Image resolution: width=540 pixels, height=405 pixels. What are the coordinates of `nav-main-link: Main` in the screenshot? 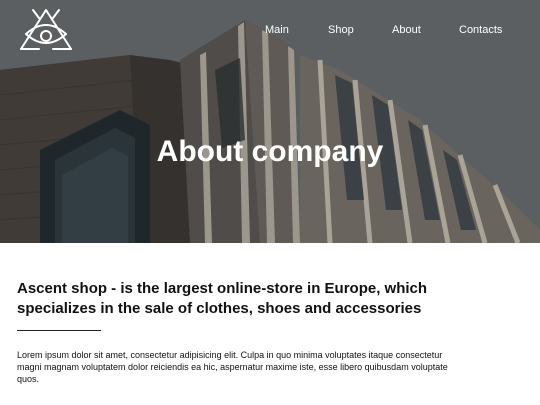 It's located at (277, 30).